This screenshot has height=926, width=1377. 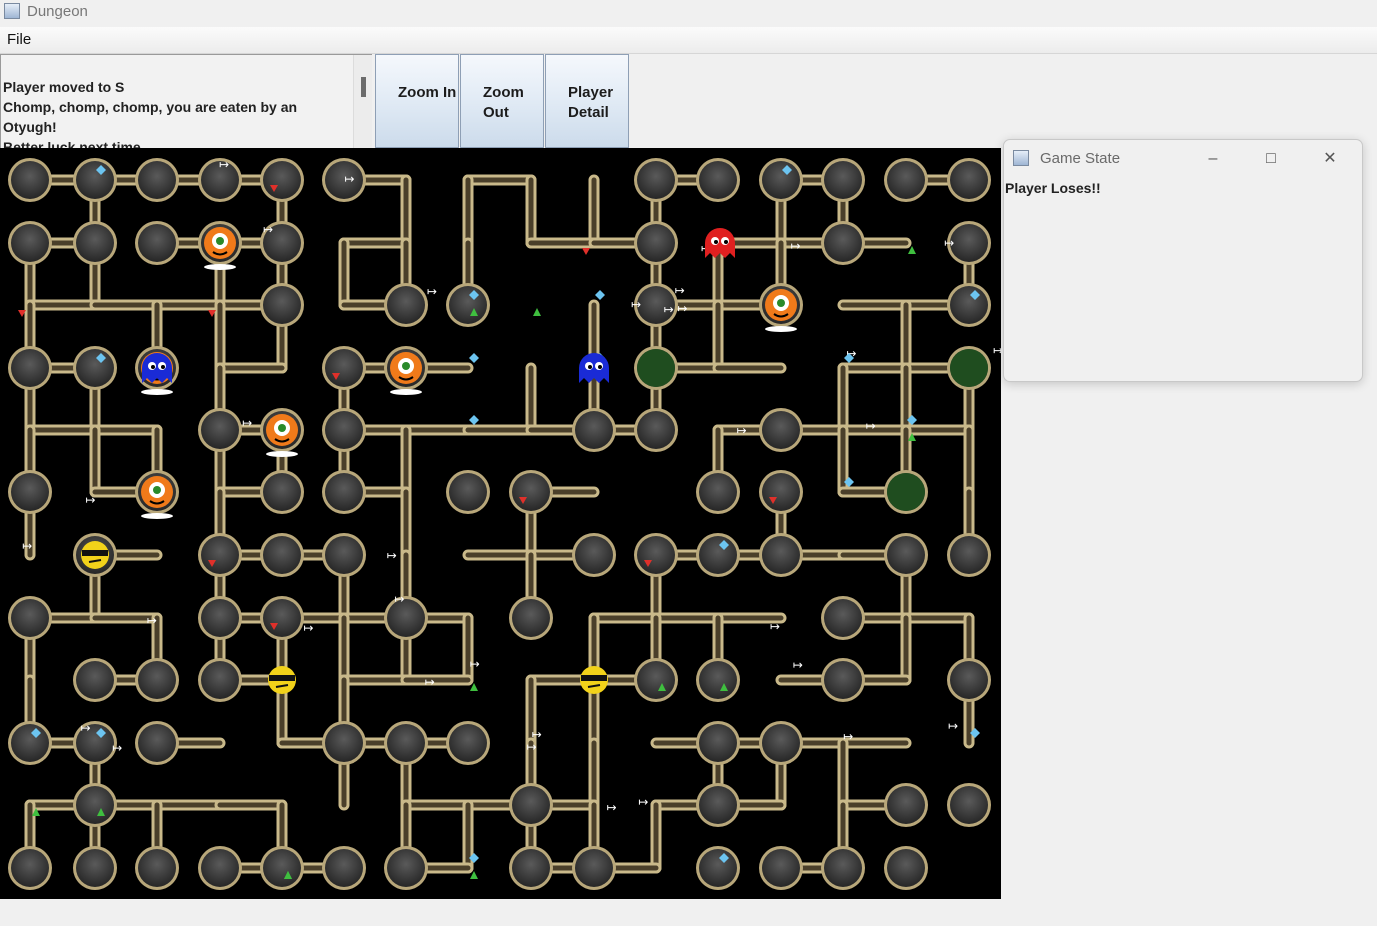 What do you see at coordinates (363, 87) in the screenshot?
I see `log-scroll-thumb` at bounding box center [363, 87].